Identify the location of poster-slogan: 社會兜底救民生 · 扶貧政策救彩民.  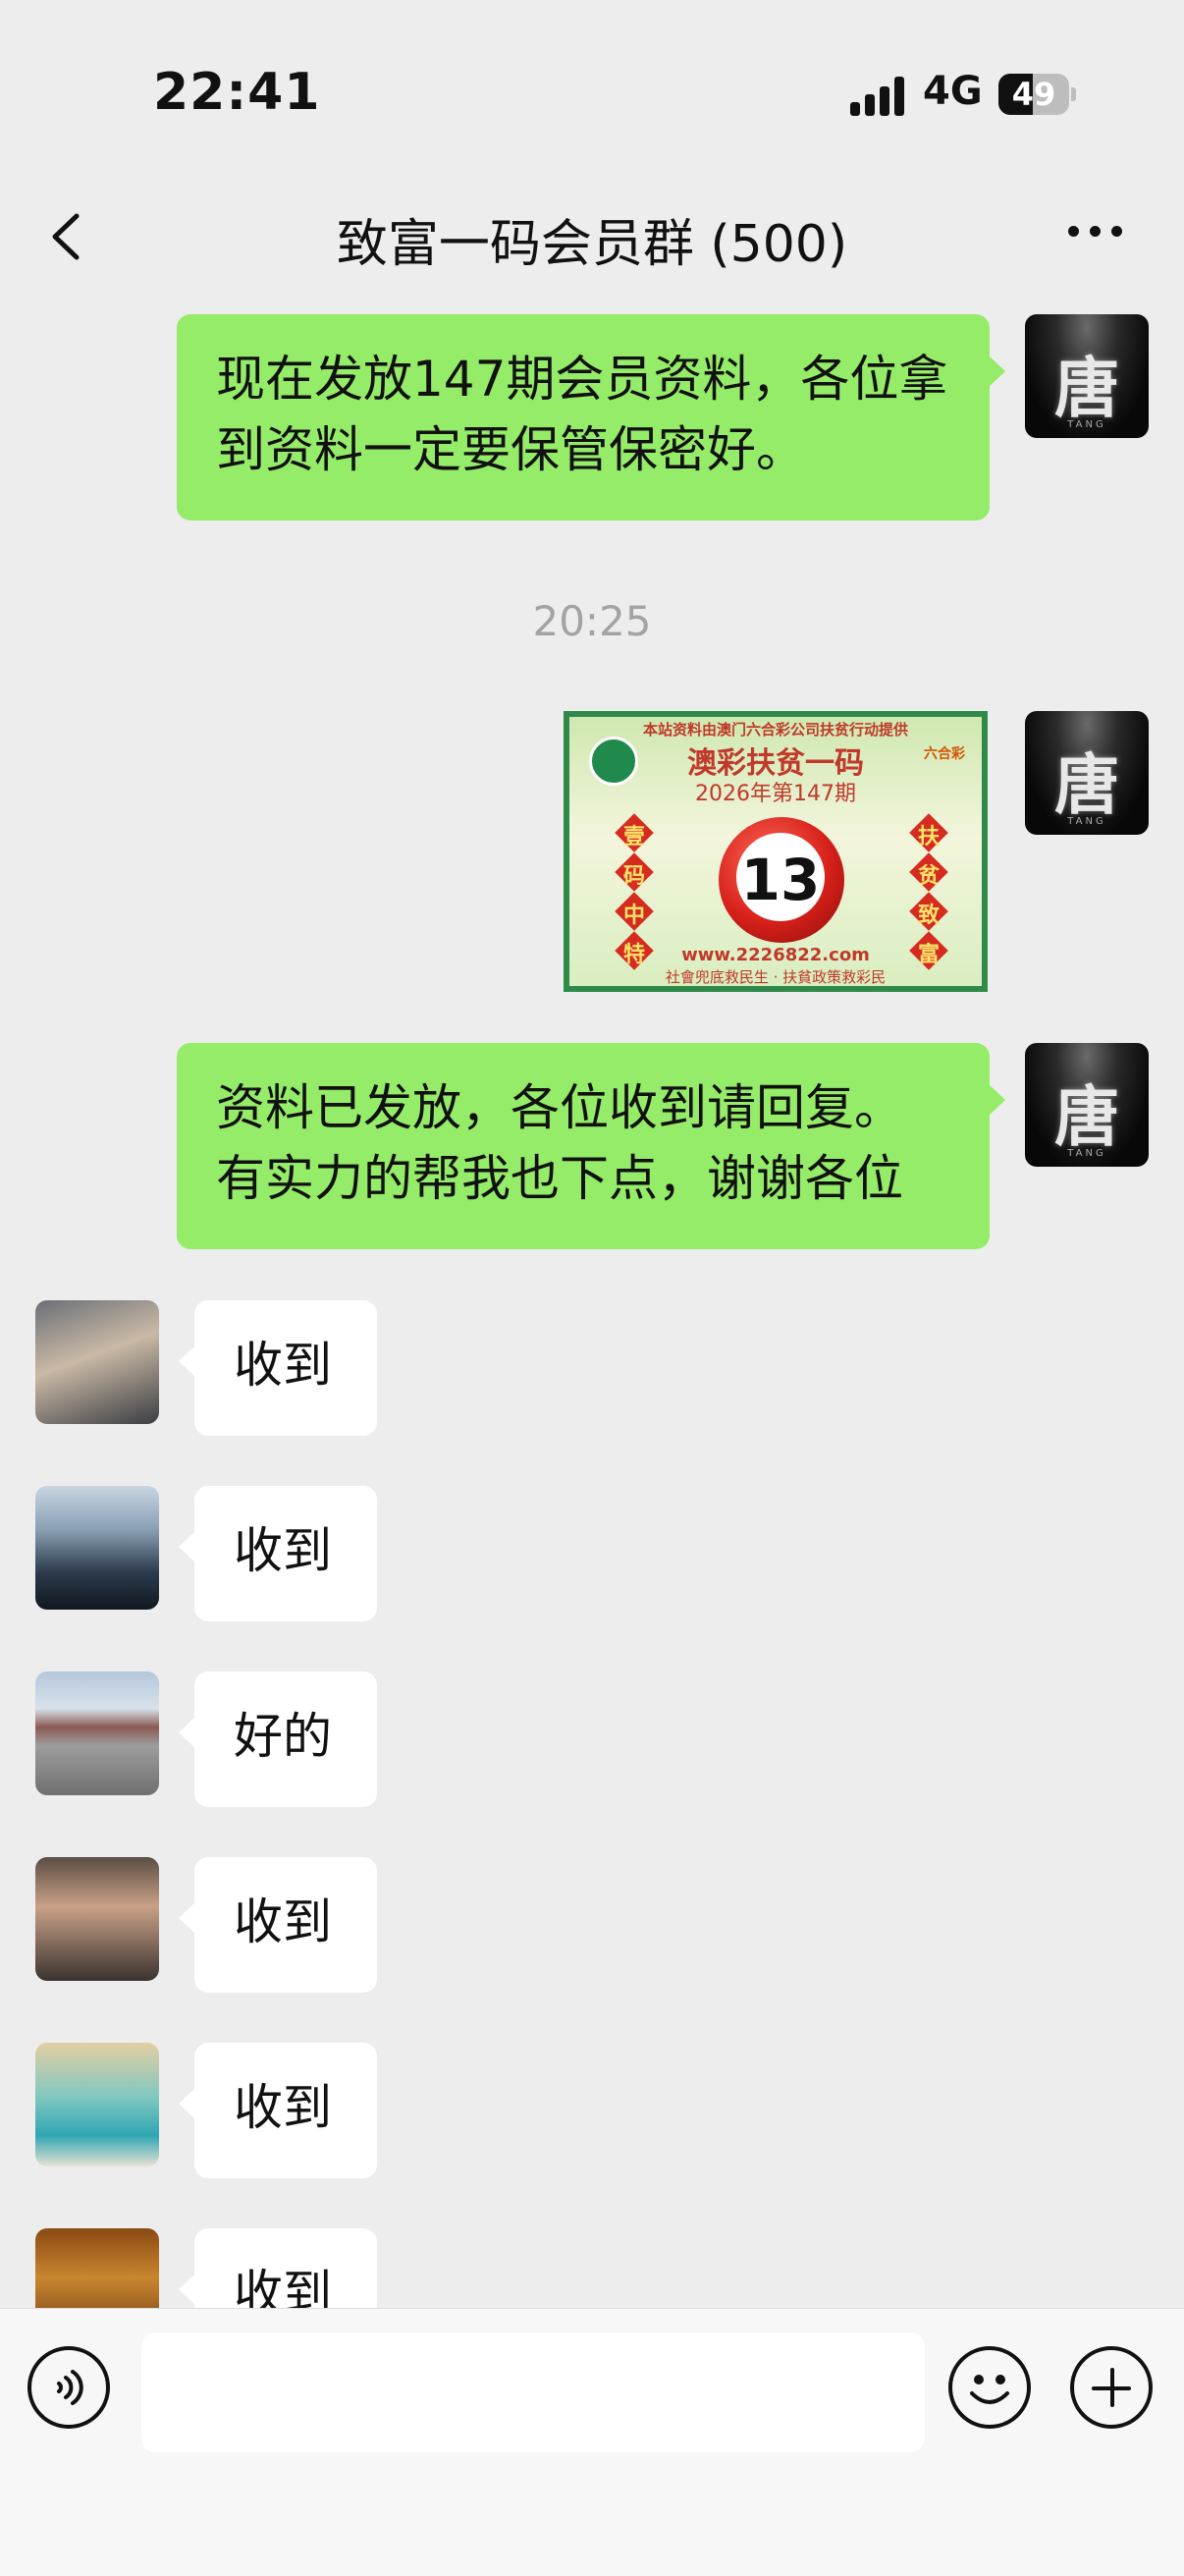
(776, 977).